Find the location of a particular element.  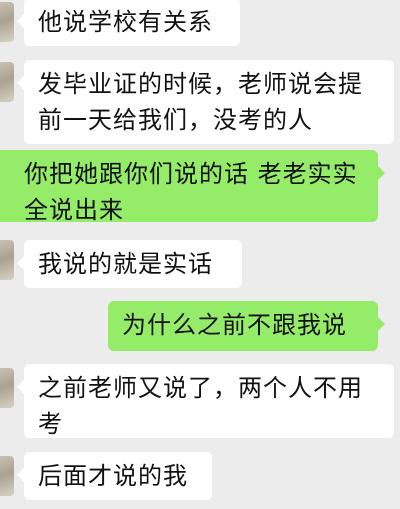

sent-message-bubble: 你把她跟你们说的话 老老实实全说出来 is located at coordinates (192, 187).